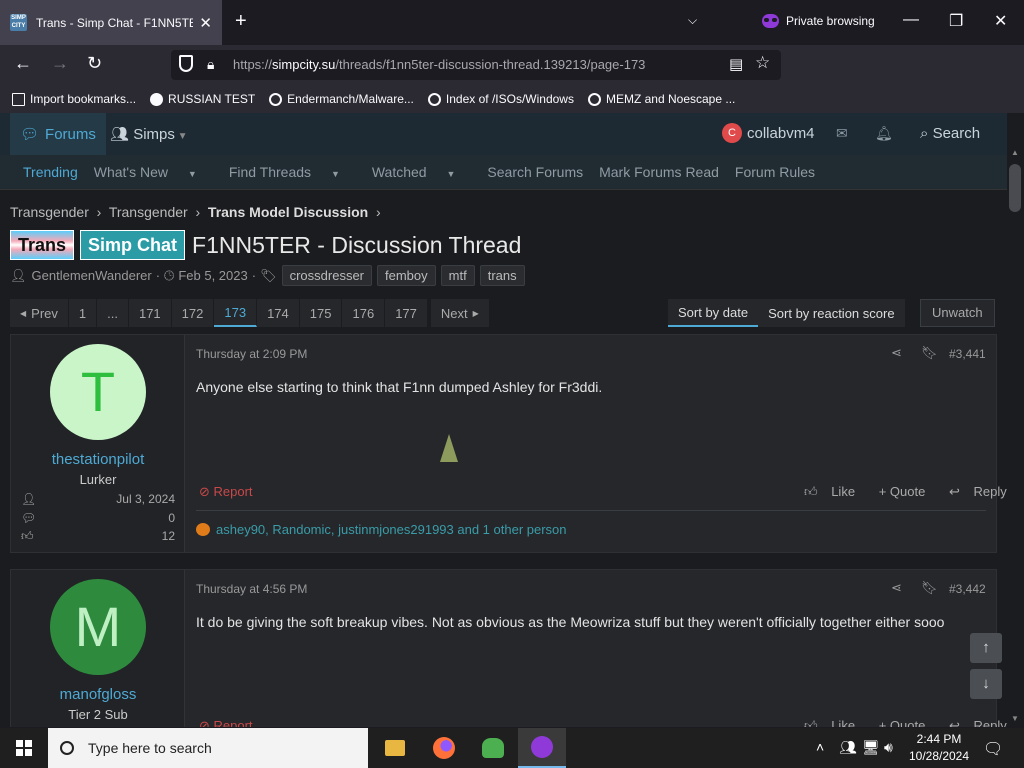  I want to click on scroll-down-arrow-icon: ▼, so click(1015, 718).